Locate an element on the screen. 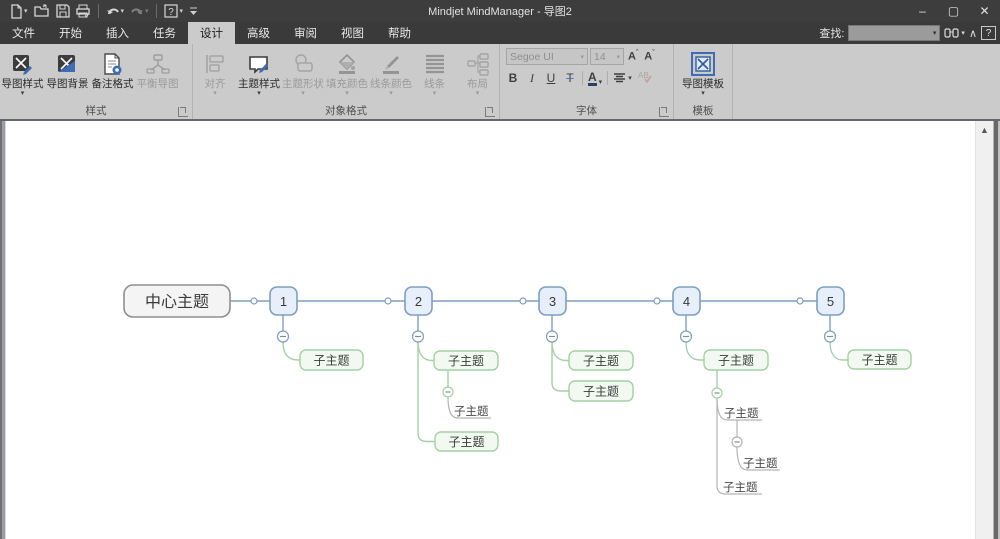  tab-view: 视图 is located at coordinates (352, 33).